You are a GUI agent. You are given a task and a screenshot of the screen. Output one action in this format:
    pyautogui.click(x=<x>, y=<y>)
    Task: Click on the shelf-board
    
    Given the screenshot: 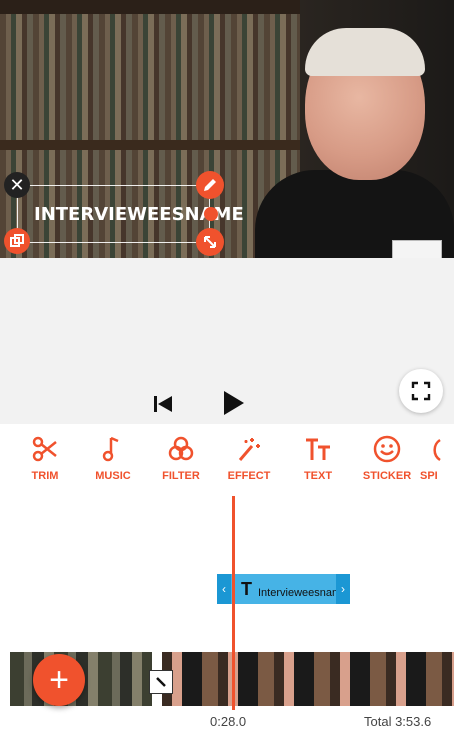 What is the action you would take?
    pyautogui.click(x=150, y=145)
    